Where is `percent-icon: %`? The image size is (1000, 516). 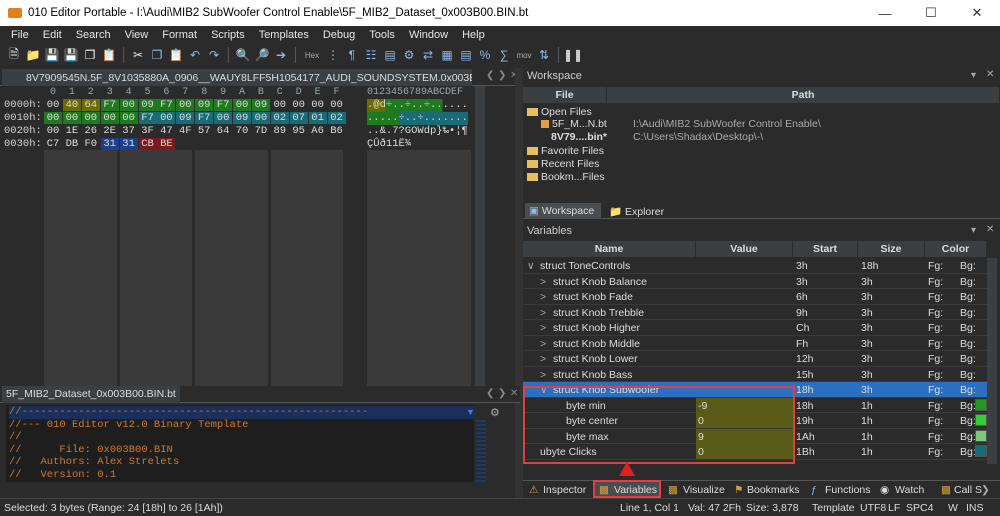
percent-icon: % is located at coordinates (485, 55).